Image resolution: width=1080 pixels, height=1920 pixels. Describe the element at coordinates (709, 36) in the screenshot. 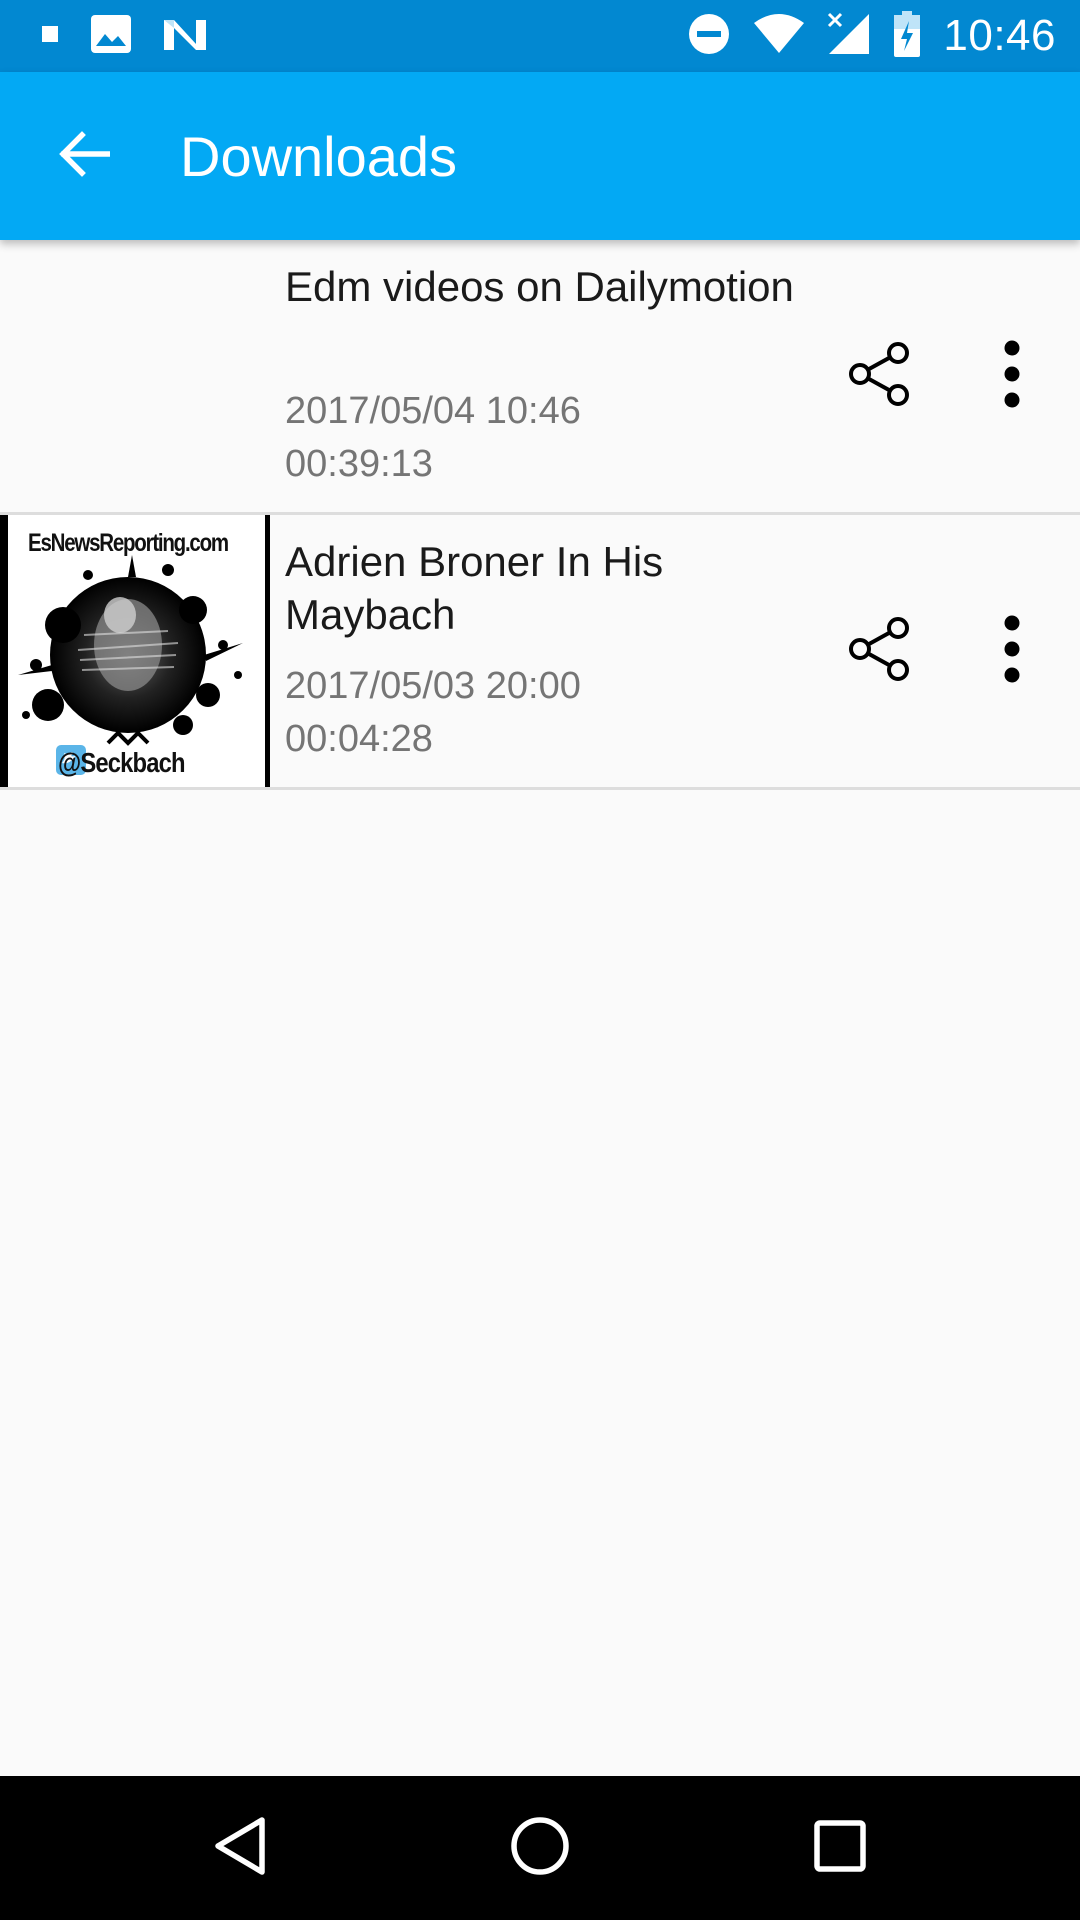

I see `do-not-disturb-icon` at that location.